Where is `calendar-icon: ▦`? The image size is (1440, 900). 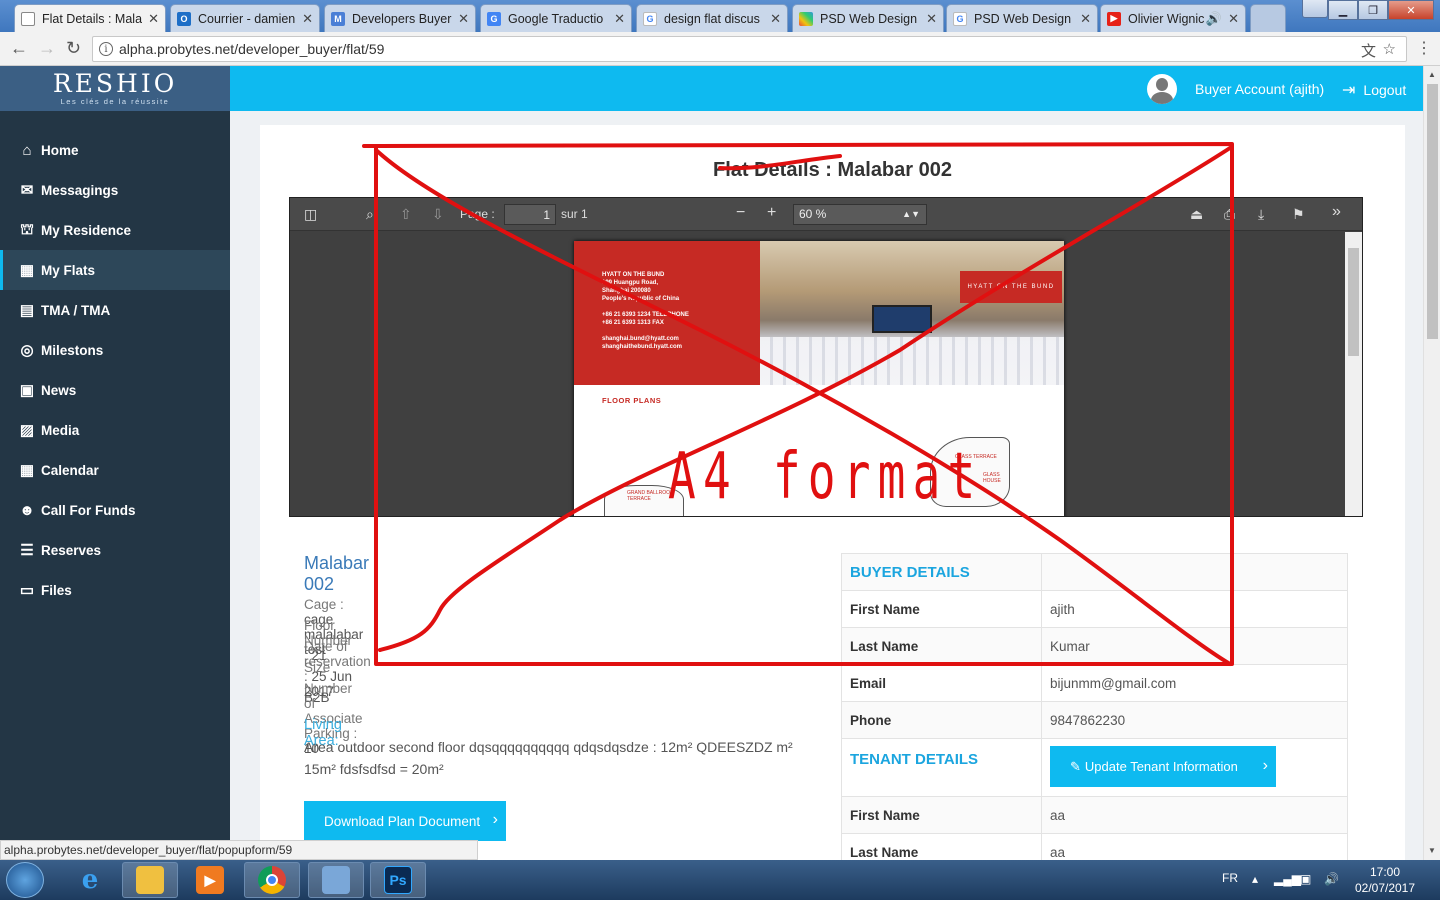 calendar-icon: ▦ is located at coordinates (27, 470).